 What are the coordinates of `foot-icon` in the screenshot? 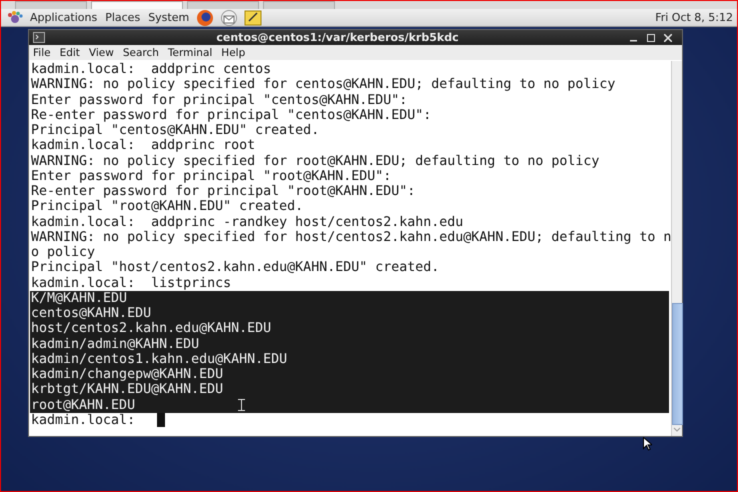 It's located at (15, 18).